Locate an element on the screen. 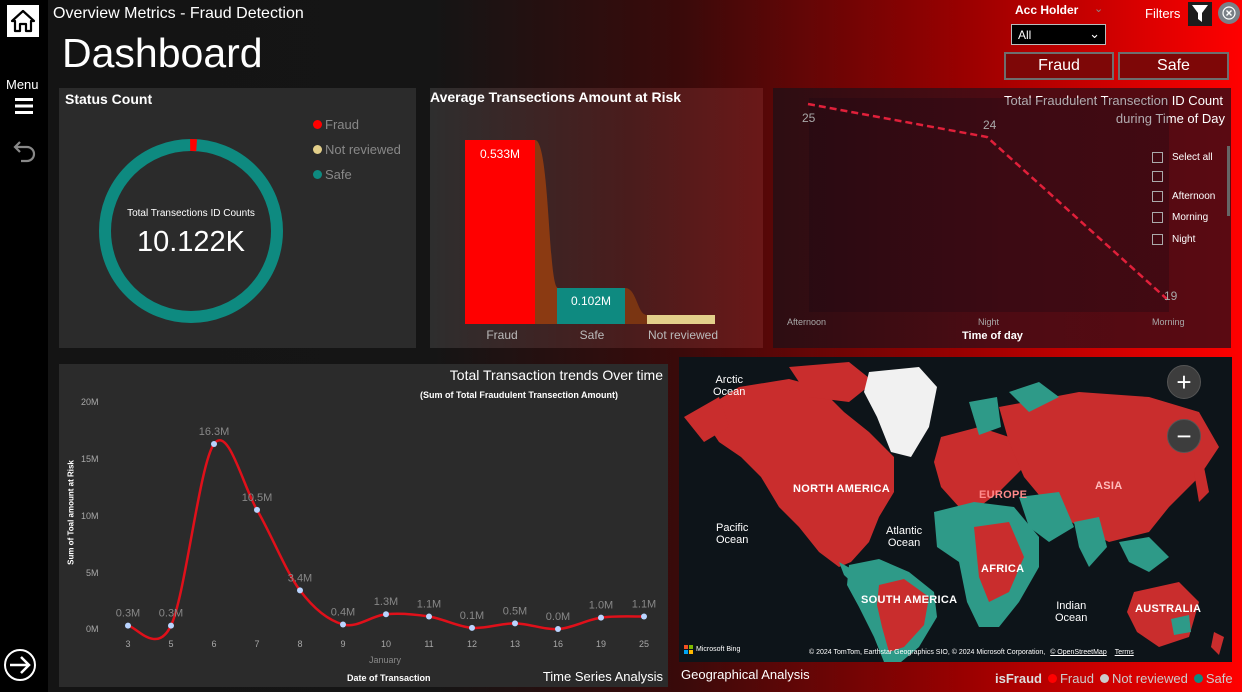  legend-item-safe: Safe is located at coordinates (332, 174).